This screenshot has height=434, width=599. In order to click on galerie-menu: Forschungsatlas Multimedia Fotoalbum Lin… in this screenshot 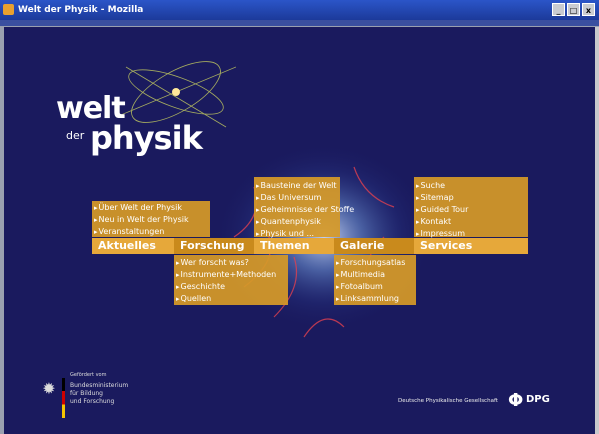, I will do `click(371, 281)`.